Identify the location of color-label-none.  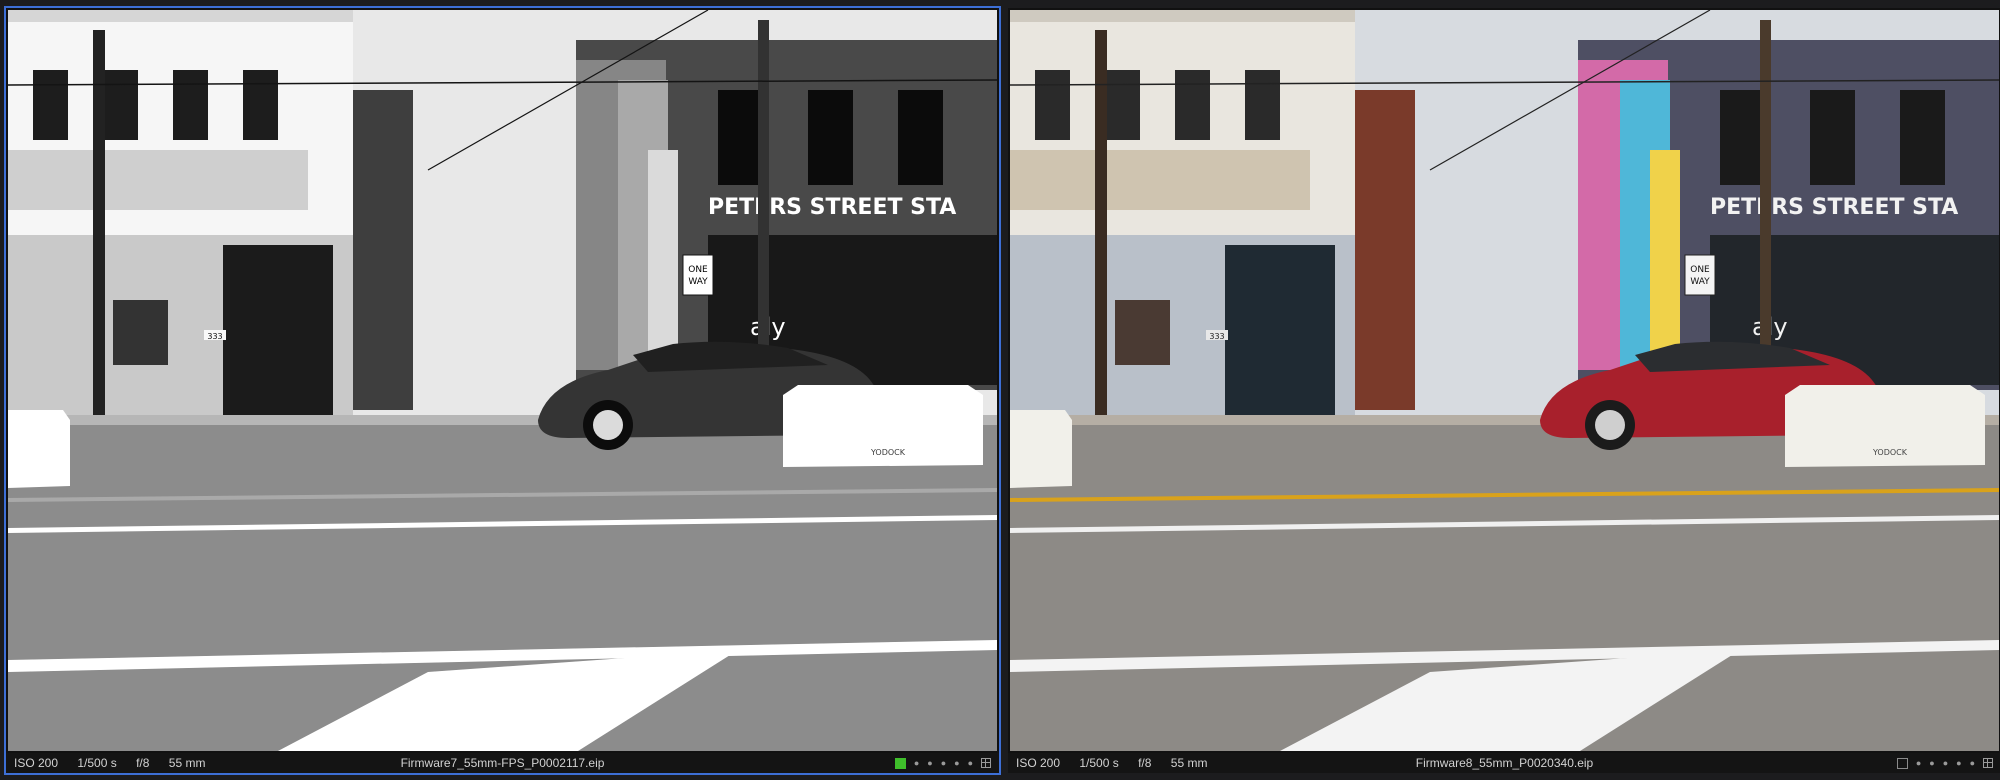
(1902, 763).